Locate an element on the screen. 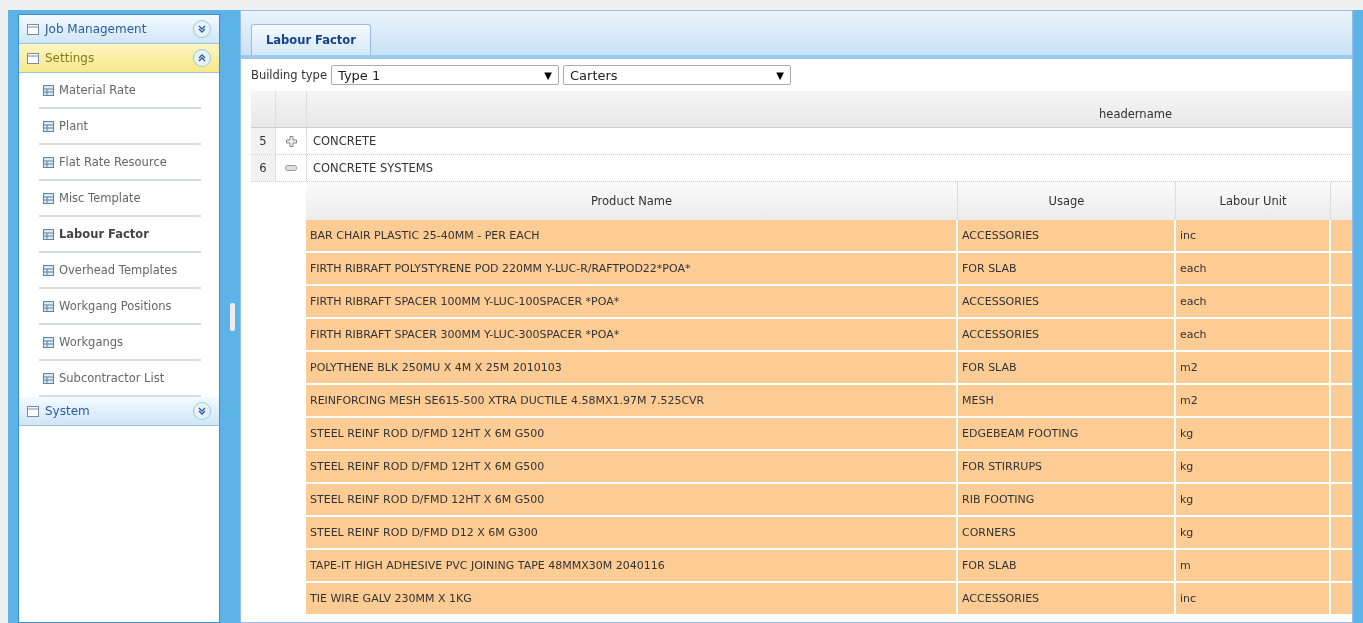 The image size is (1363, 623). table-cell: RIB FOOTING is located at coordinates (1067, 499).